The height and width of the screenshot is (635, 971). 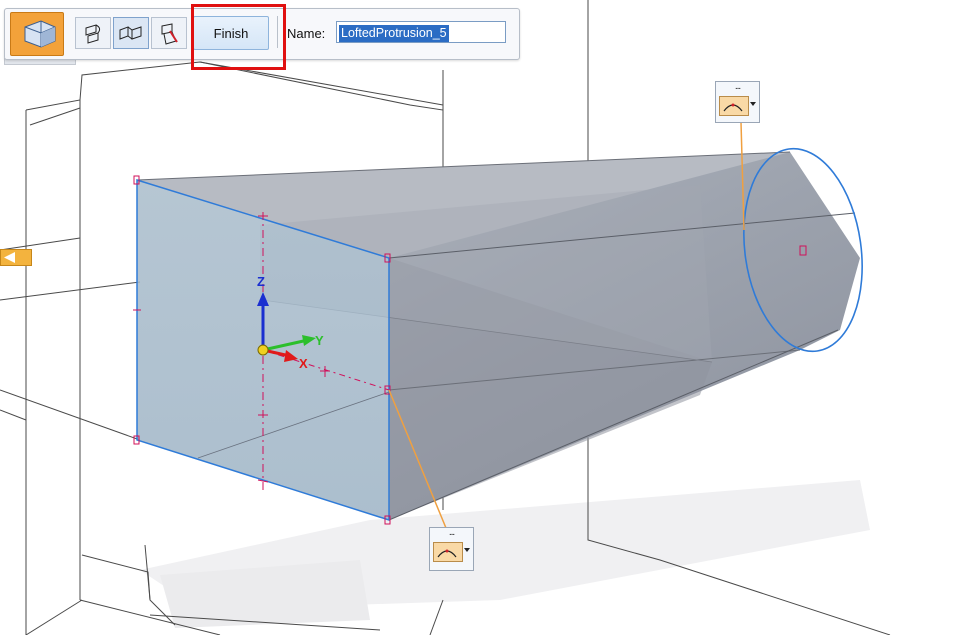 I want to click on finish-button: Finish, so click(x=231, y=33).